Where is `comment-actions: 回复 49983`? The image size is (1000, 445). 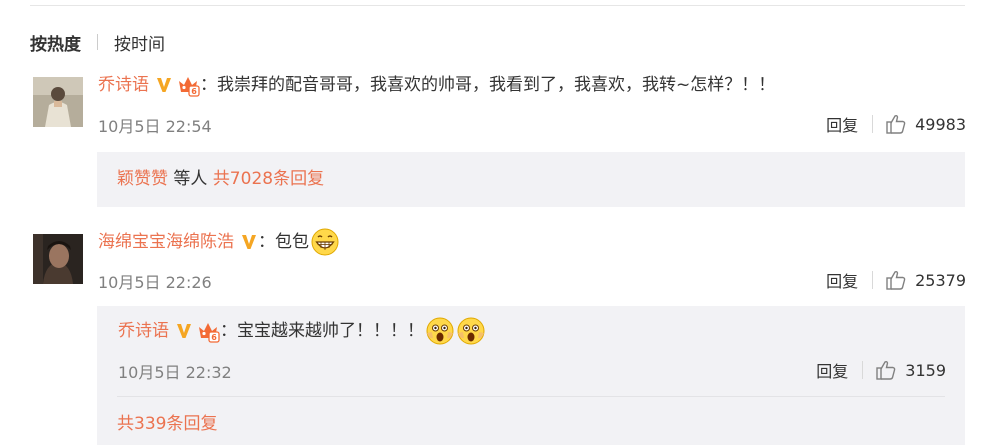 comment-actions: 回复 49983 is located at coordinates (896, 124).